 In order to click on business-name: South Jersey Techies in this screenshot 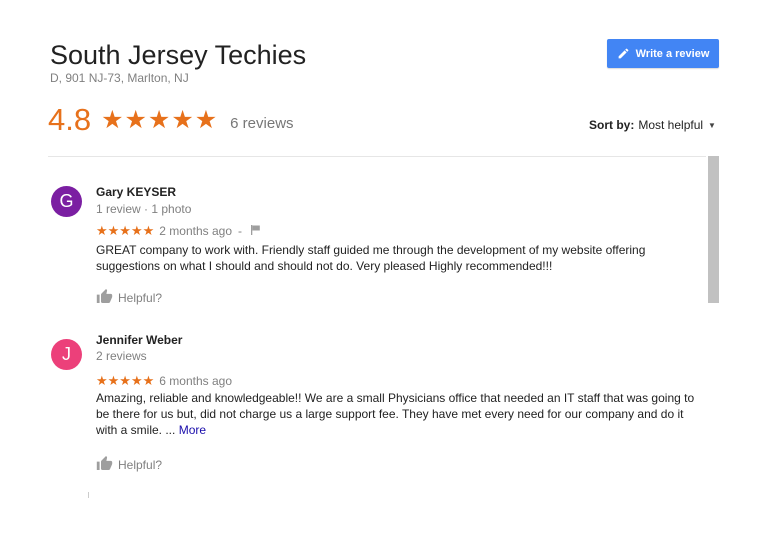, I will do `click(178, 55)`.